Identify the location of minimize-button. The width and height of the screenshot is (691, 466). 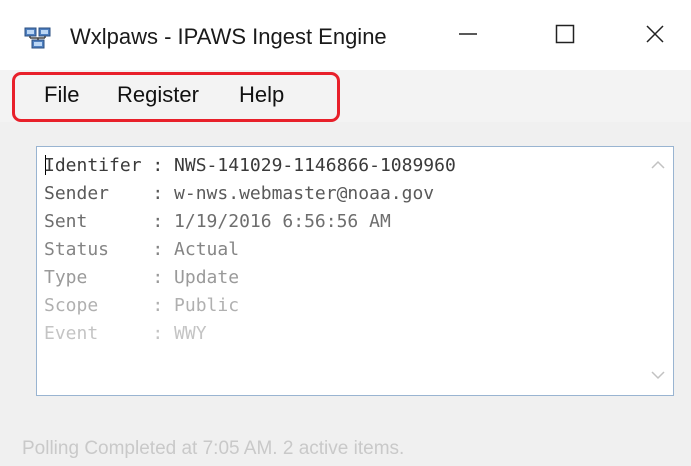
(468, 36).